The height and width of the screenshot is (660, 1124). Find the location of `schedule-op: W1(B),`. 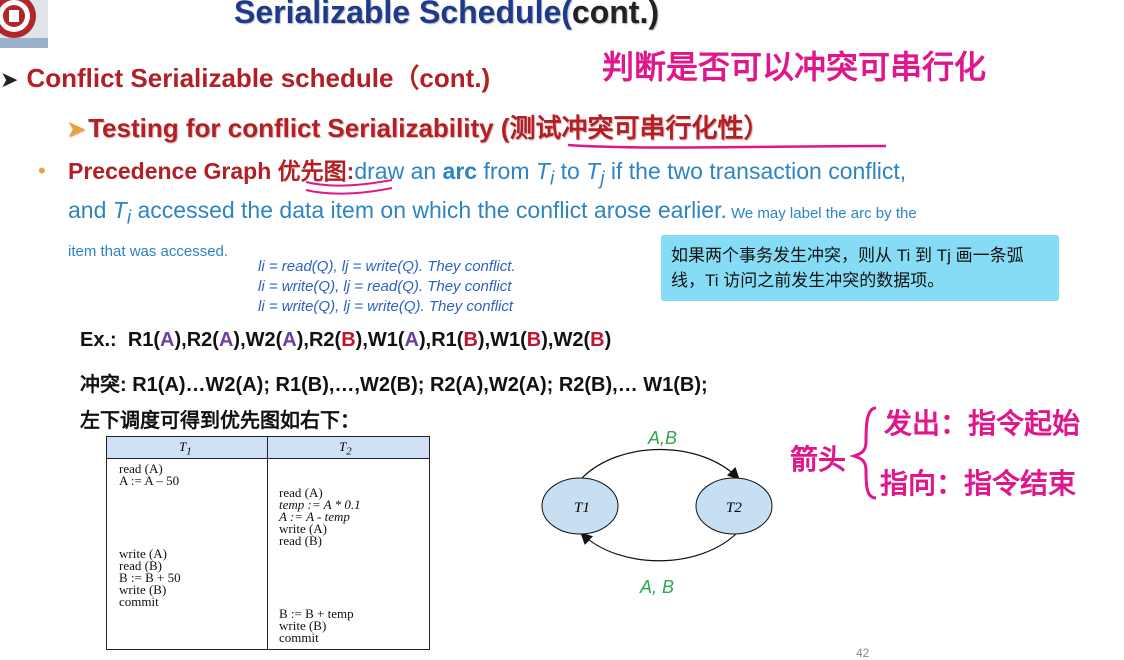

schedule-op: W1(B), is located at coordinates (522, 340).